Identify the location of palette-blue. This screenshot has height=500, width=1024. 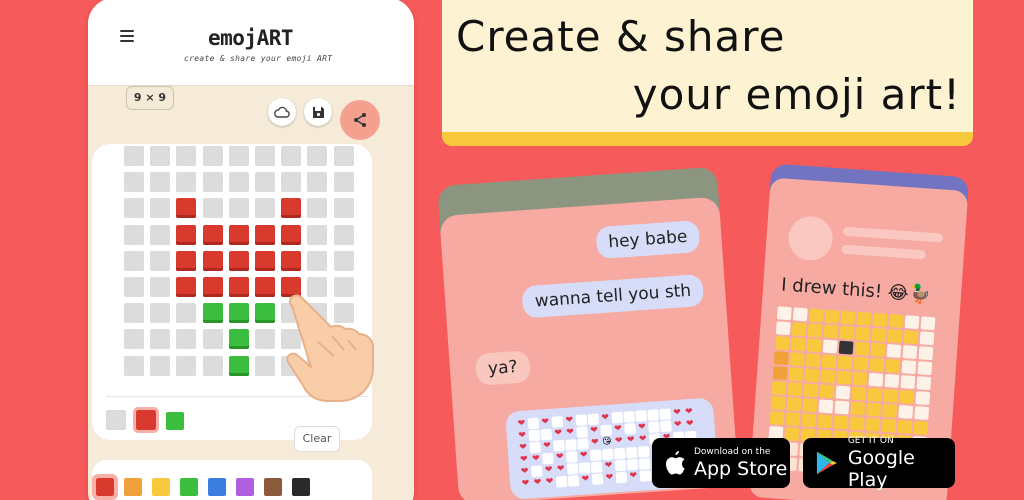
(217, 487).